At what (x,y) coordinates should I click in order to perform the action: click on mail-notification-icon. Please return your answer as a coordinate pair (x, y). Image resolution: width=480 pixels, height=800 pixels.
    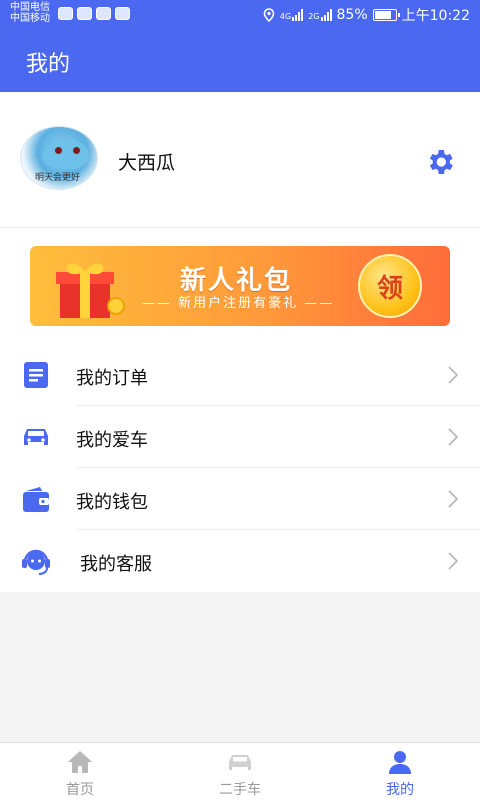
    Looking at the image, I should click on (122, 13).